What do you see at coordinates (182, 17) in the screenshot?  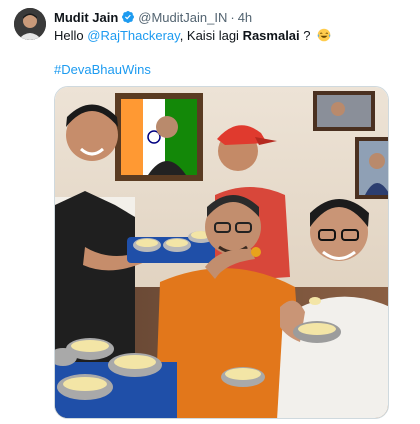 I see `author-handle: @MuditJain_IN` at bounding box center [182, 17].